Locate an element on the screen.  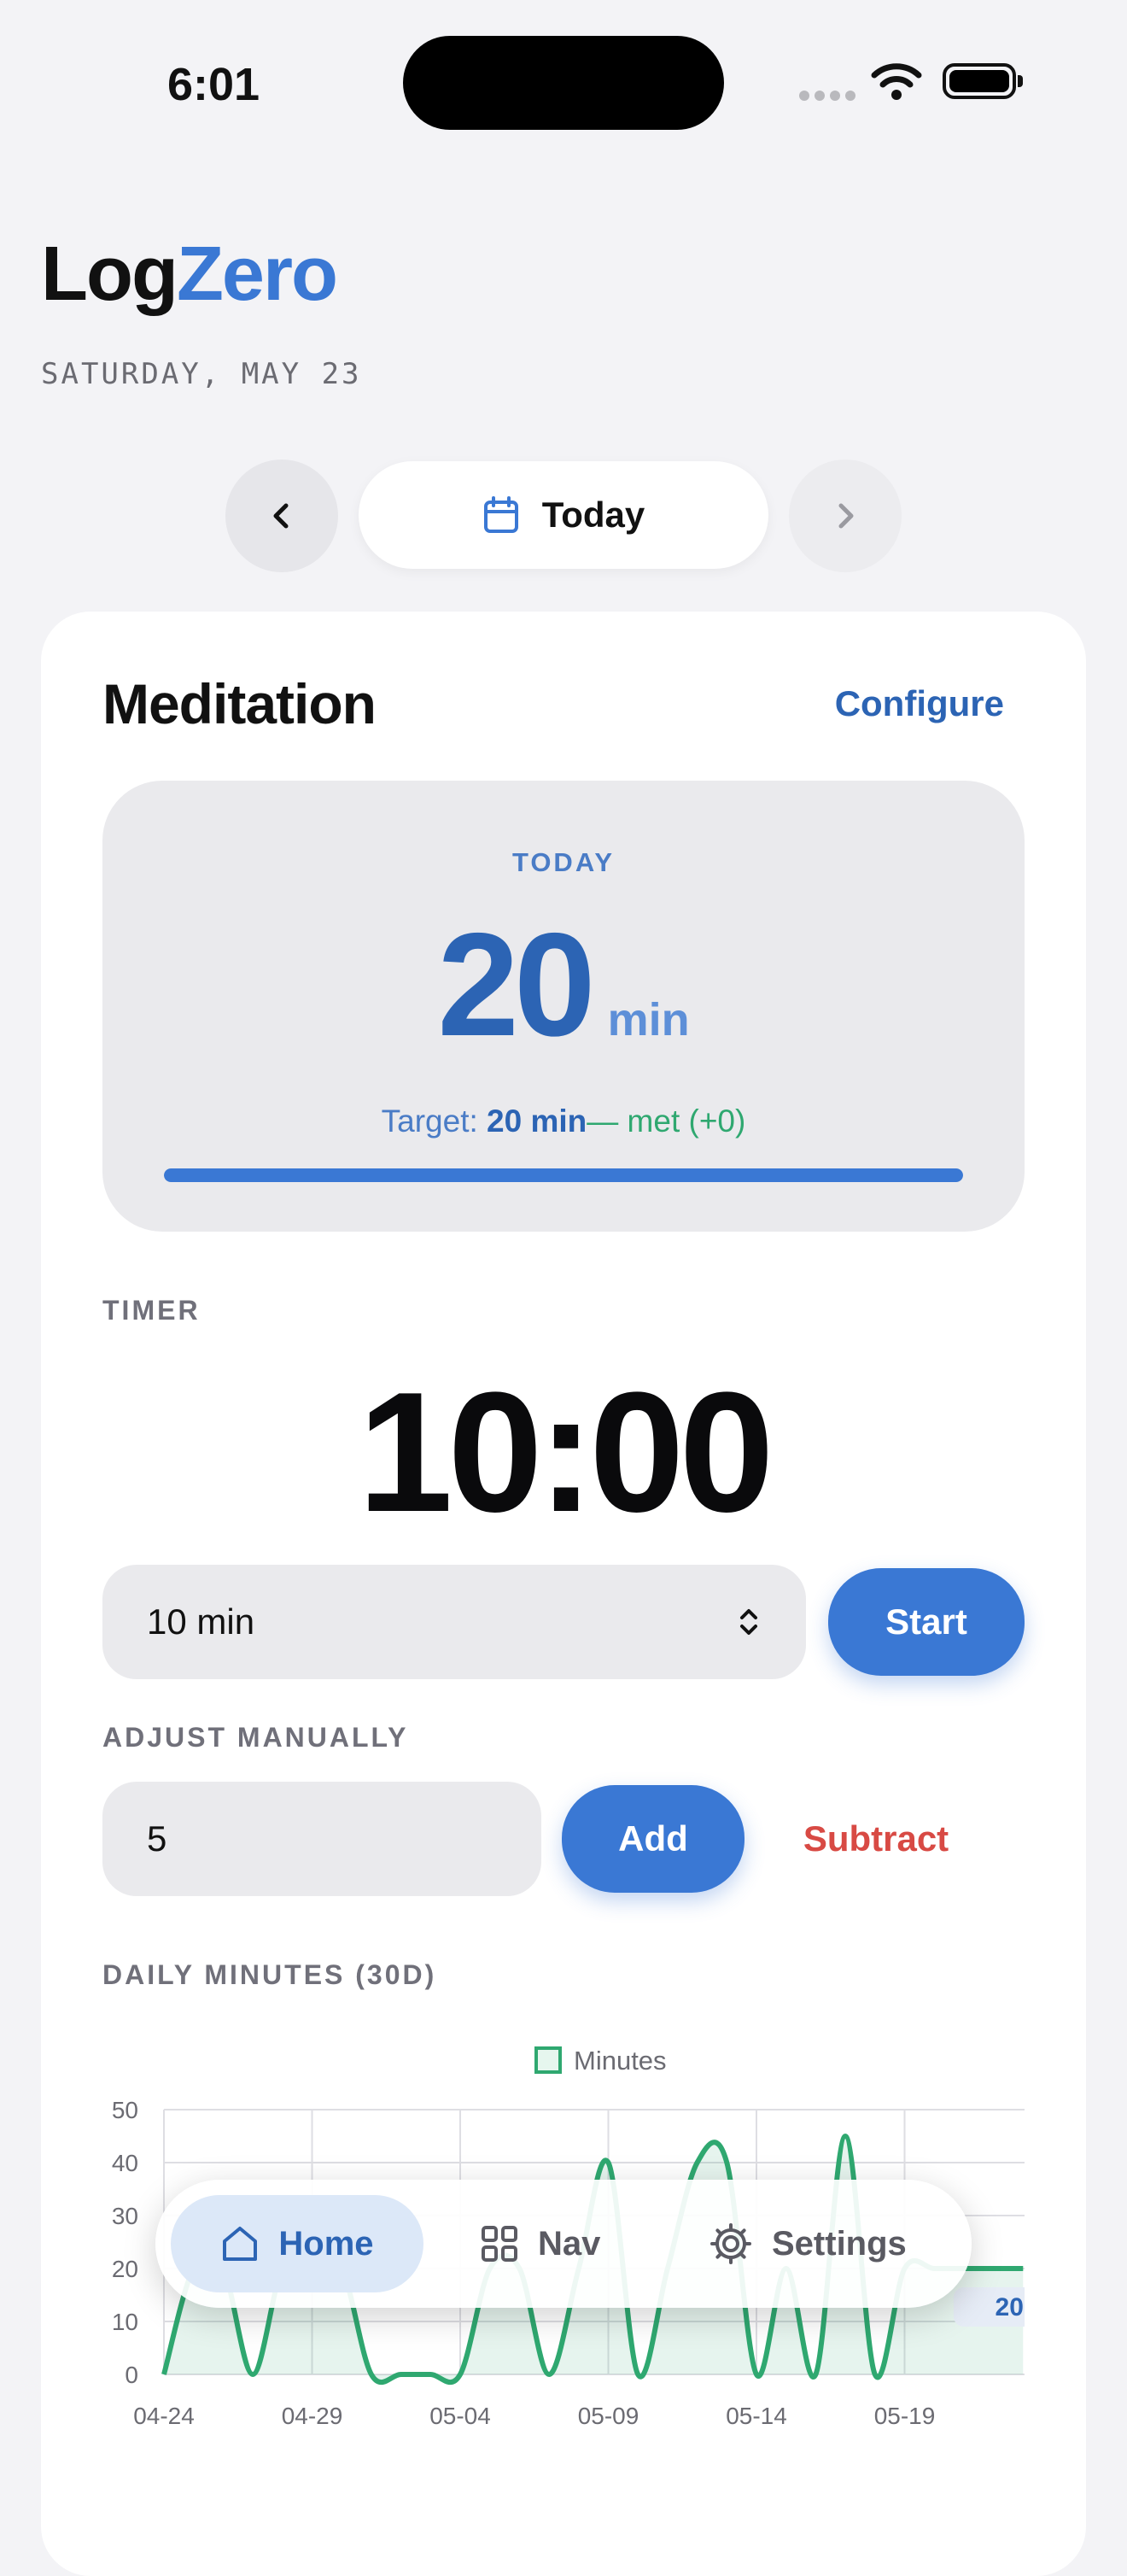
tab-nav-label: Nav is located at coordinates (569, 2243).